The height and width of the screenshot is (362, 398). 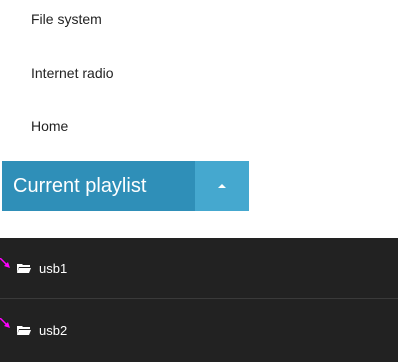 I want to click on current-playlist-button: Current playlist, so click(x=125, y=186).